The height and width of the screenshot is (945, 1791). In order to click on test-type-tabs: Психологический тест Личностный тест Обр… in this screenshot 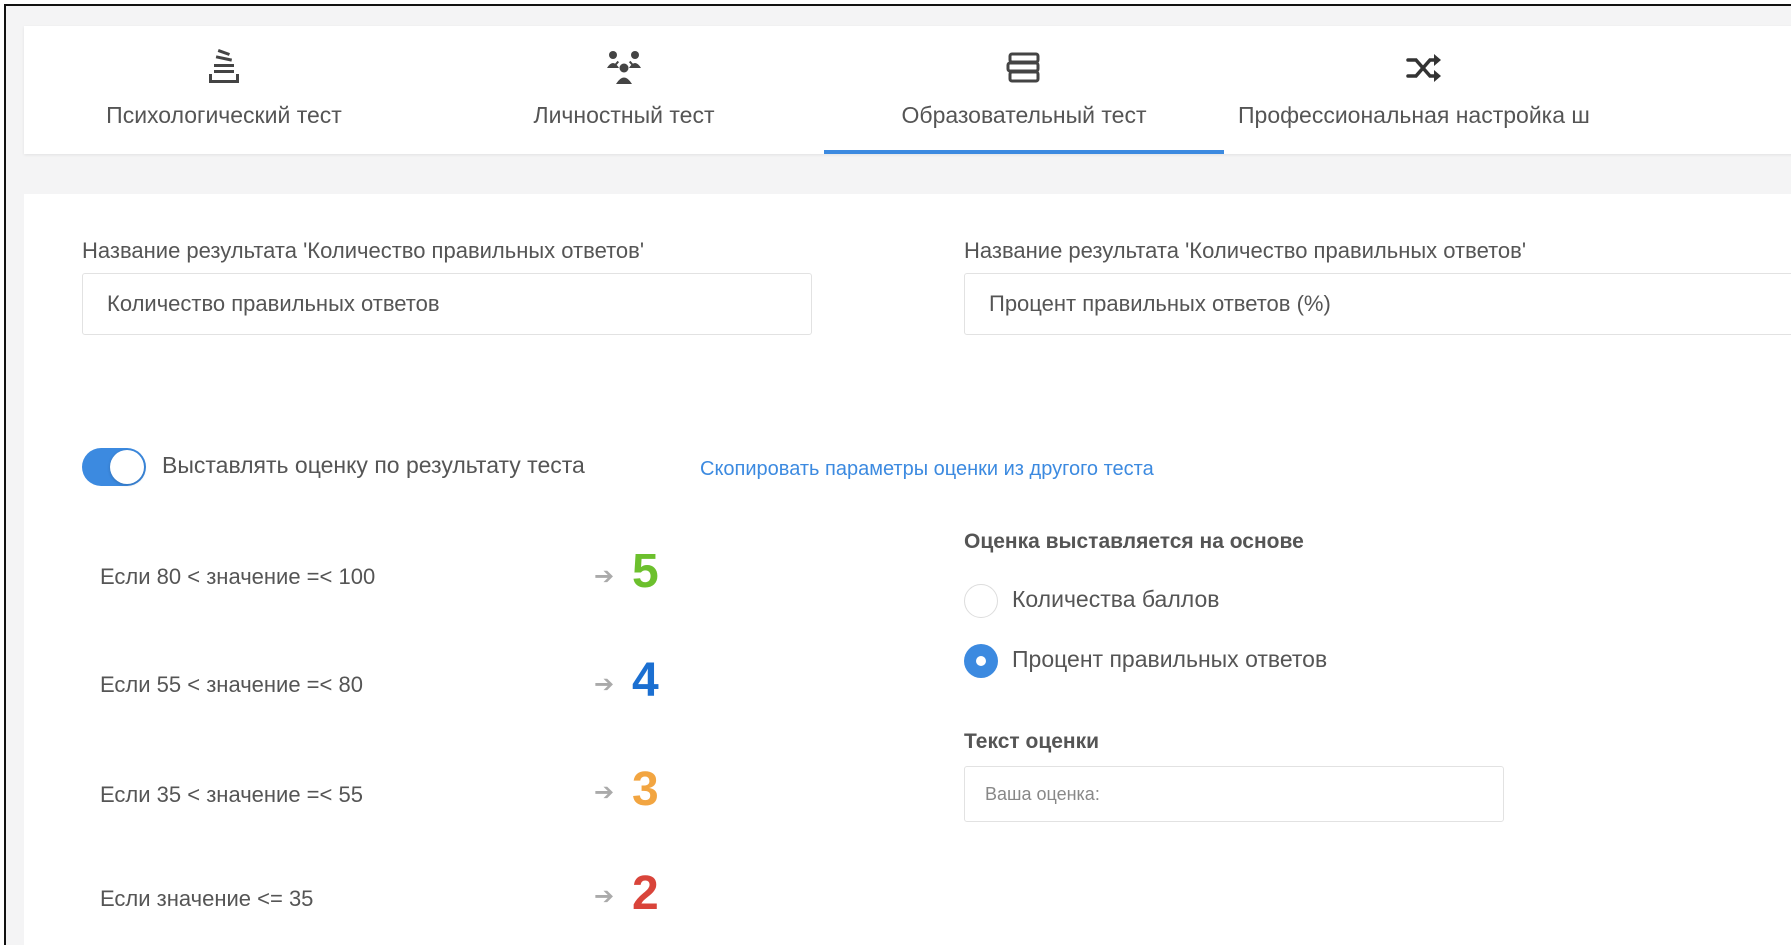, I will do `click(907, 90)`.